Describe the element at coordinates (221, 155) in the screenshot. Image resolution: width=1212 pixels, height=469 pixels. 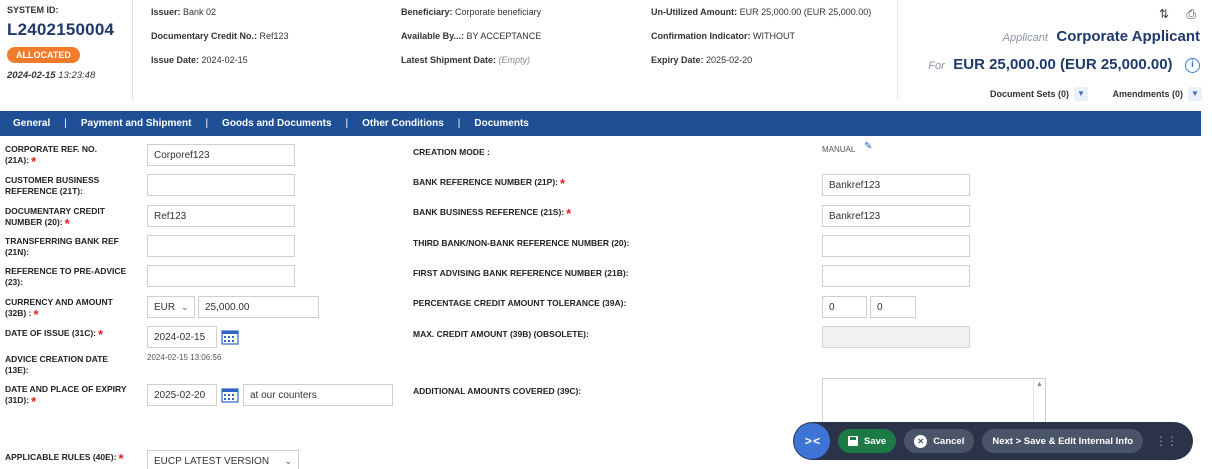
I see `corp-ref-input` at that location.